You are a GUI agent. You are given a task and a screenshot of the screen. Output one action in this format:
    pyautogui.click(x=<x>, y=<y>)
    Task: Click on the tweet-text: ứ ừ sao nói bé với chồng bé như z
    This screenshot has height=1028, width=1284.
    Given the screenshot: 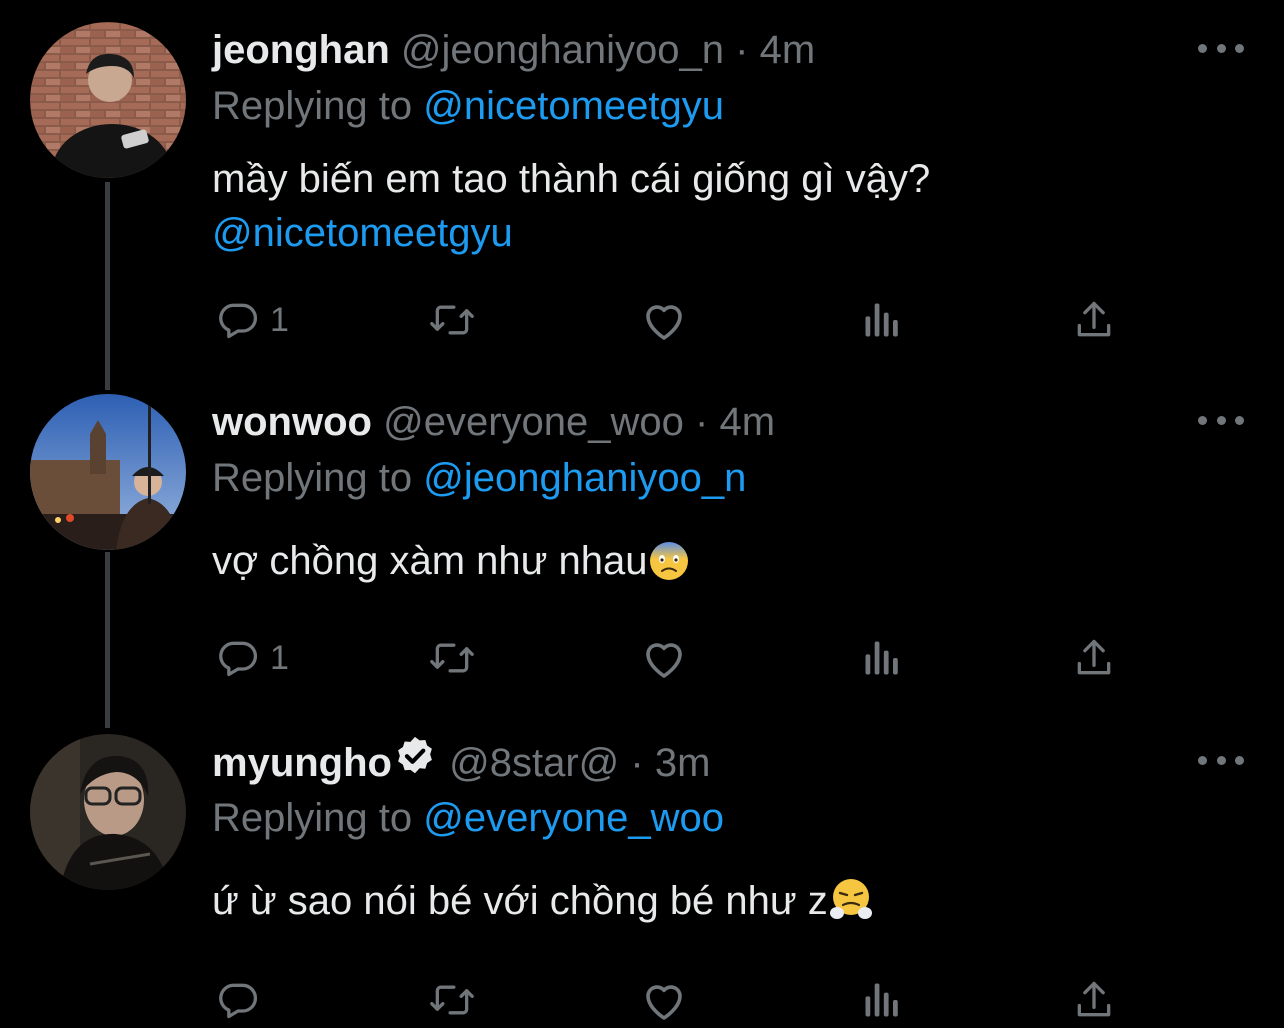 What is the action you would take?
    pyautogui.click(x=543, y=905)
    